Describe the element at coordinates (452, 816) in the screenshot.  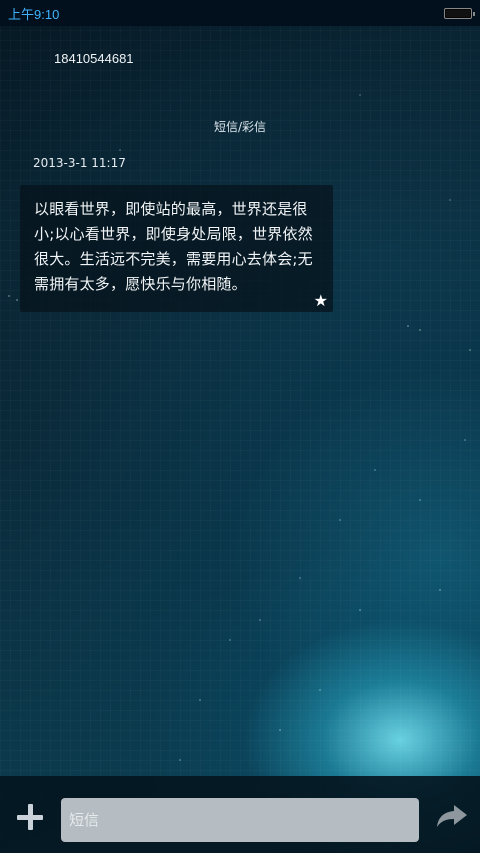
I see `send-arrow-icon` at that location.